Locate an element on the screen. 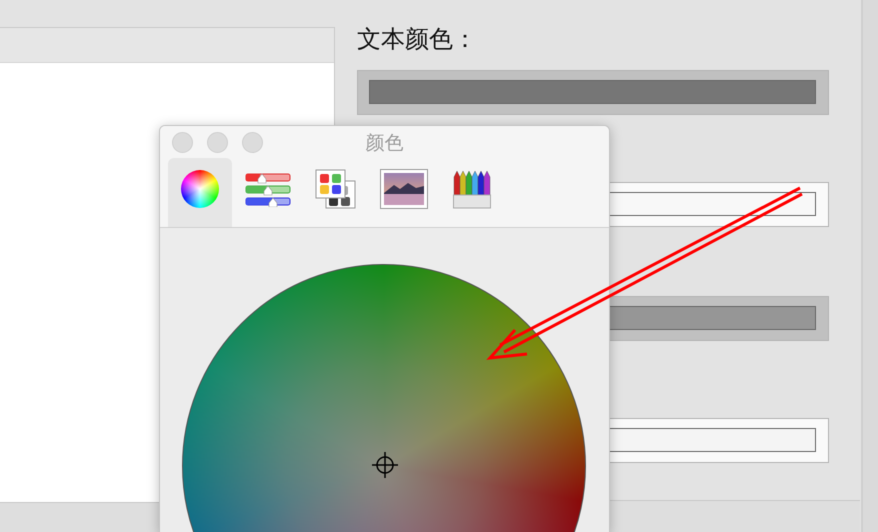 The image size is (878, 532). palette-icon is located at coordinates (336, 188).